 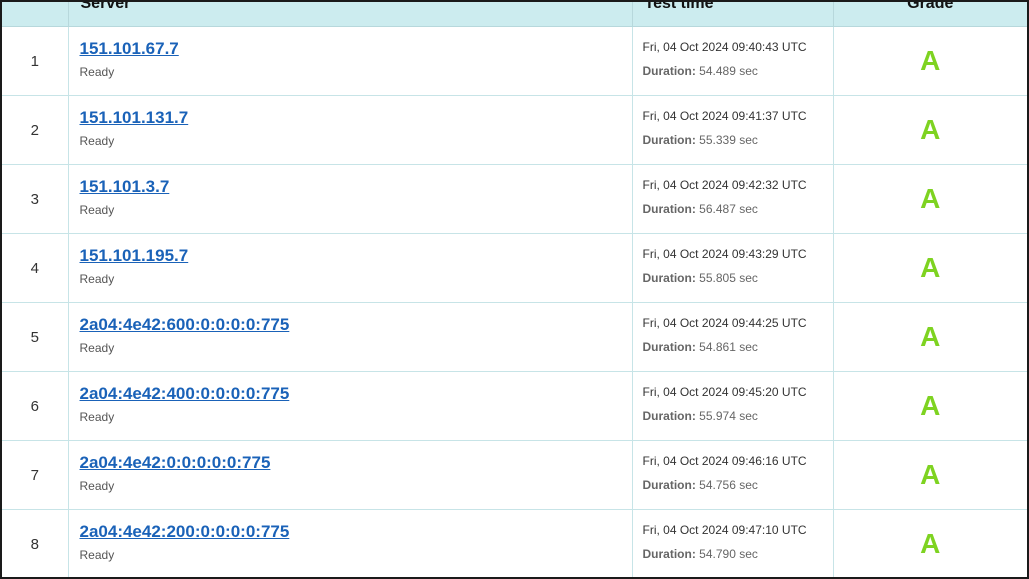 I want to click on header-row: Server Test time Grade, so click(x=514, y=14).